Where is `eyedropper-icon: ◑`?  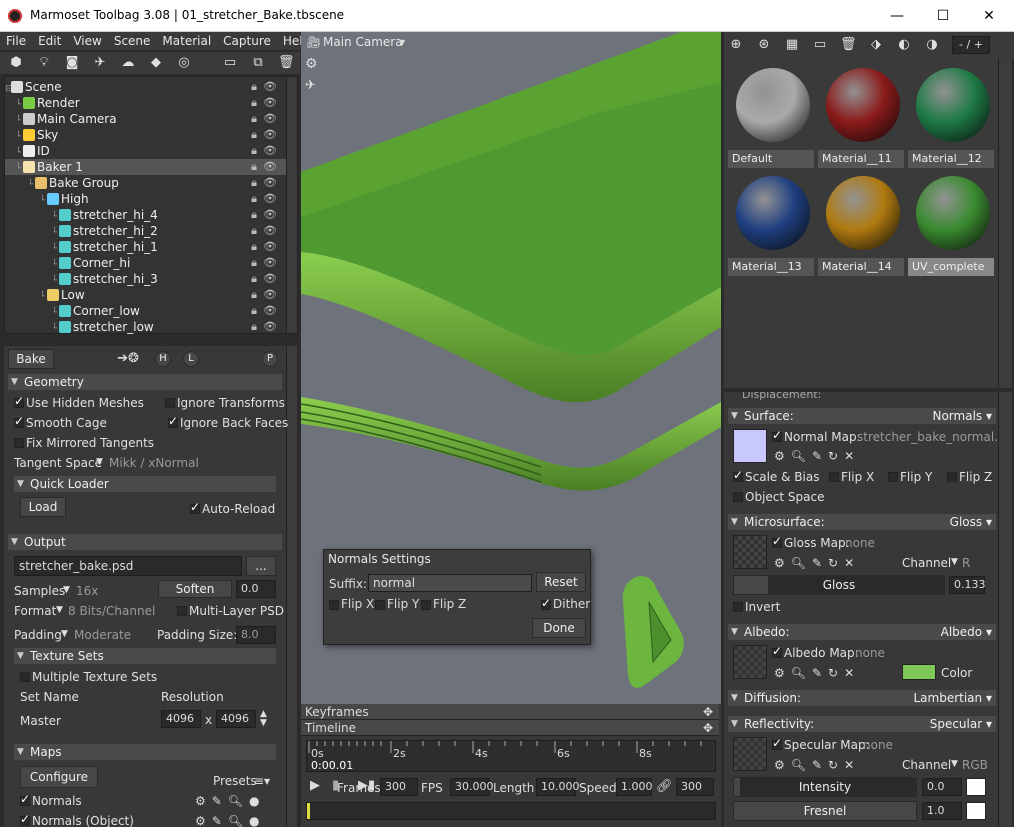
eyedropper-icon: ◑ is located at coordinates (932, 45).